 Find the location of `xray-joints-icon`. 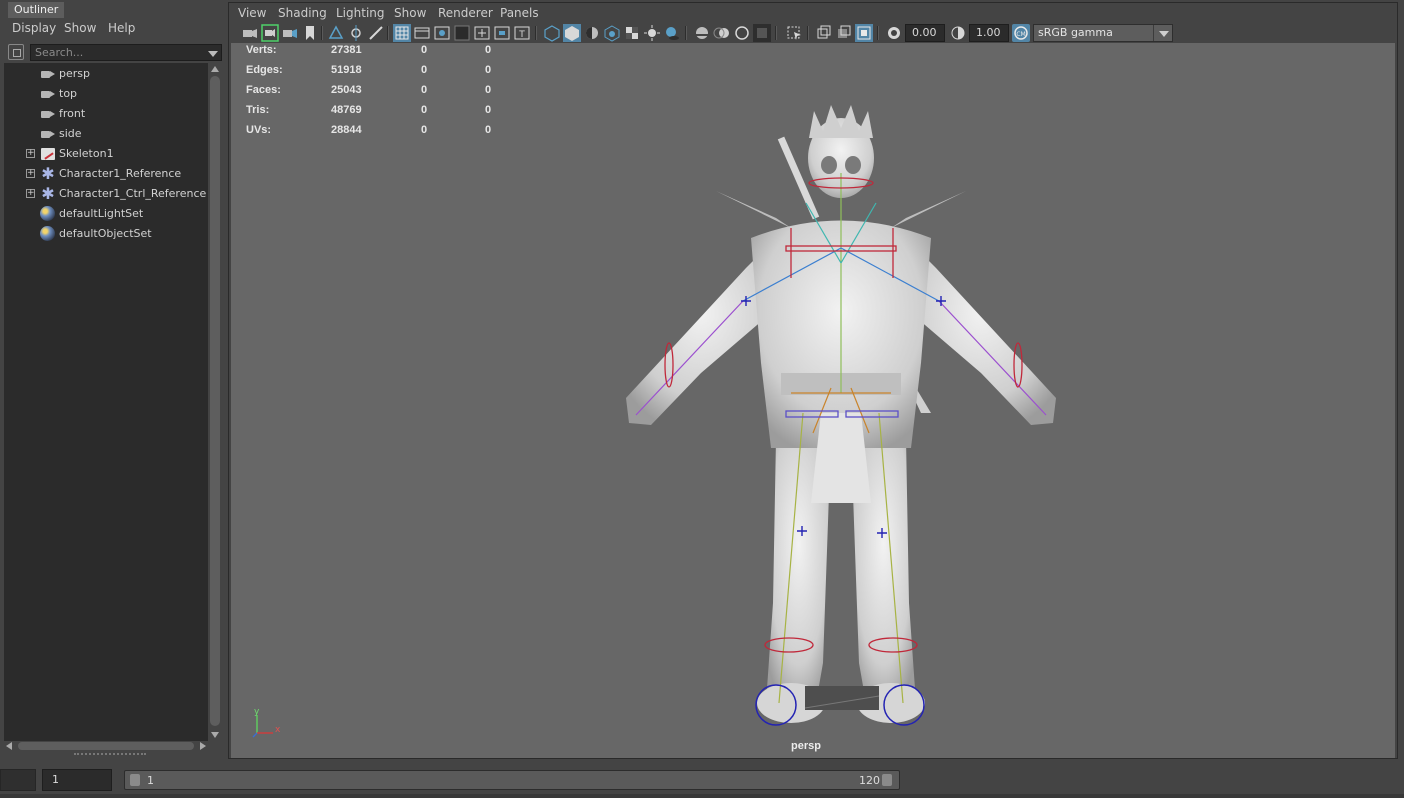

xray-joints-icon is located at coordinates (864, 33).